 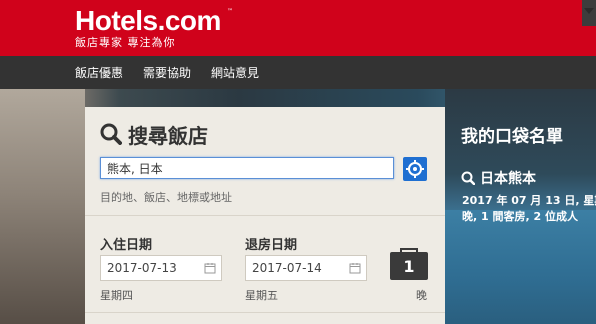 I want to click on checkout-weekday: 星期五, so click(x=261, y=295).